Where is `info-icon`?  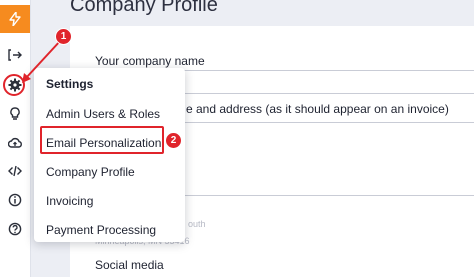 info-icon is located at coordinates (15, 200).